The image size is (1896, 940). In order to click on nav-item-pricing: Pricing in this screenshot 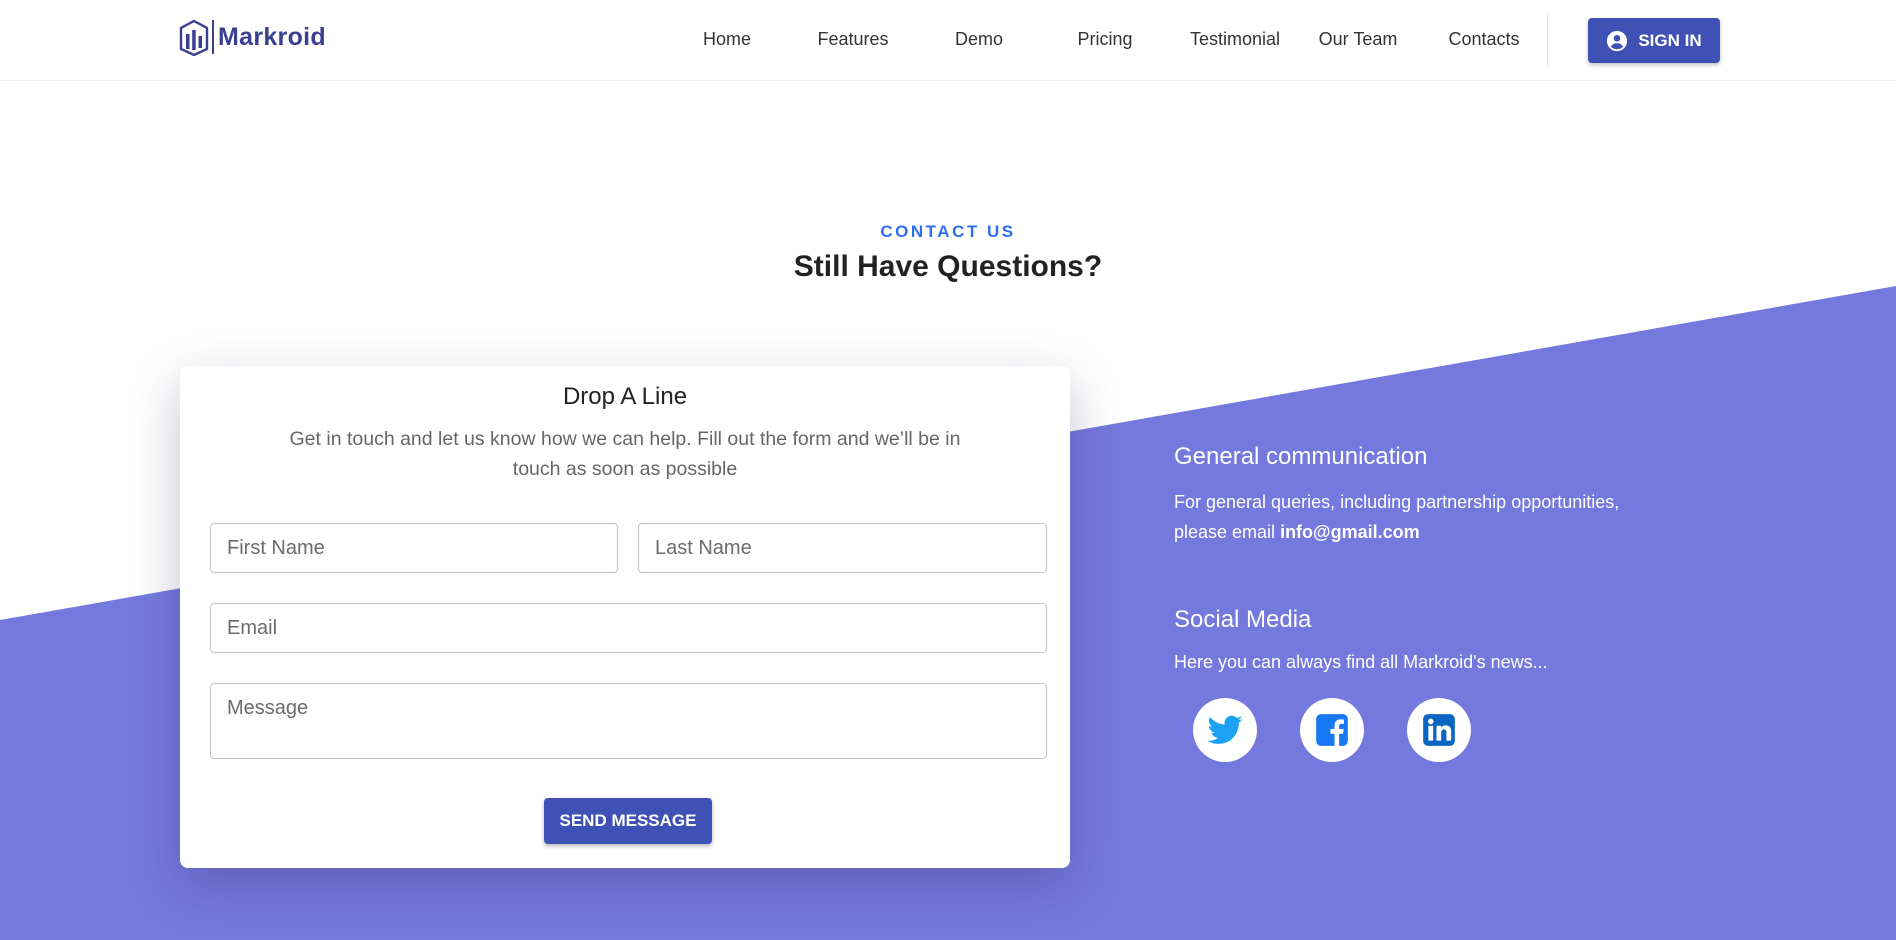, I will do `click(1104, 39)`.